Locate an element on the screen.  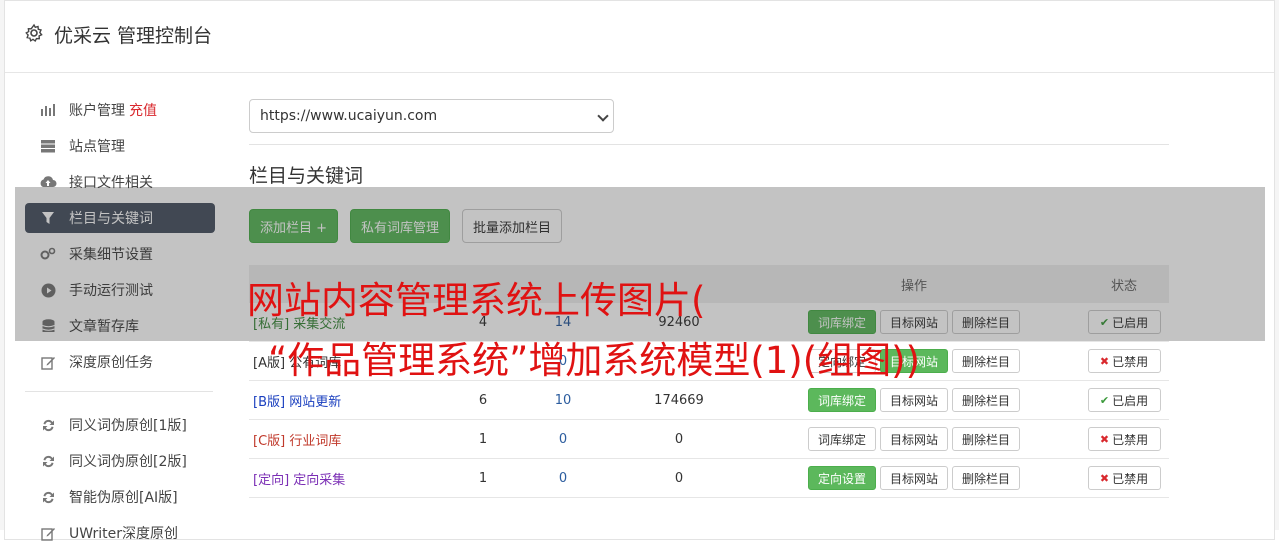
overlay-title-line1: 网站内容管理系统上传图片( is located at coordinates (476, 300).